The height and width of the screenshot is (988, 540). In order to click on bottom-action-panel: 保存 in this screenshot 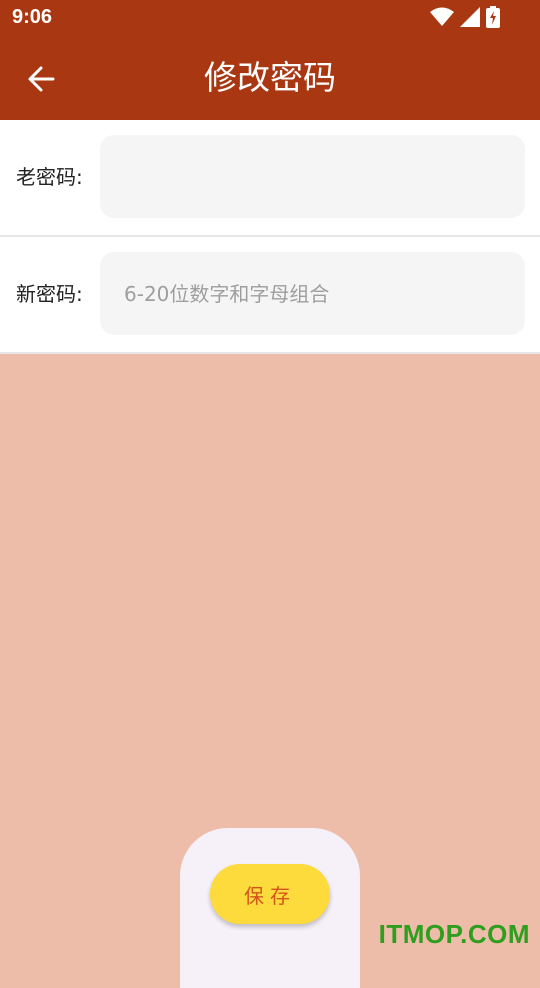, I will do `click(270, 908)`.